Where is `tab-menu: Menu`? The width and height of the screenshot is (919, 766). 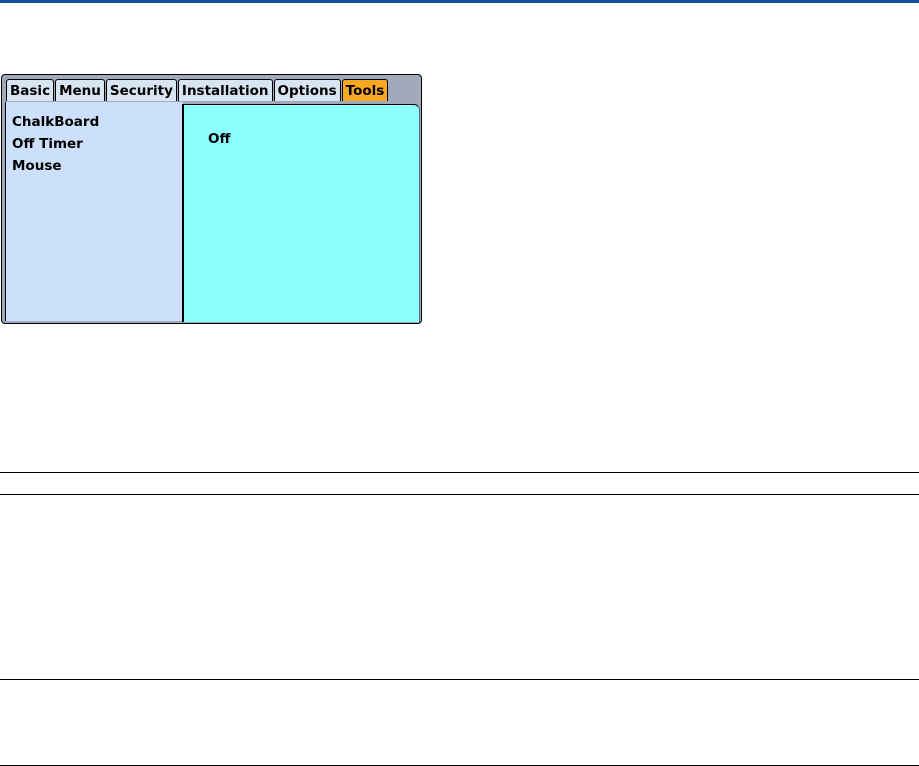
tab-menu: Menu is located at coordinates (80, 90).